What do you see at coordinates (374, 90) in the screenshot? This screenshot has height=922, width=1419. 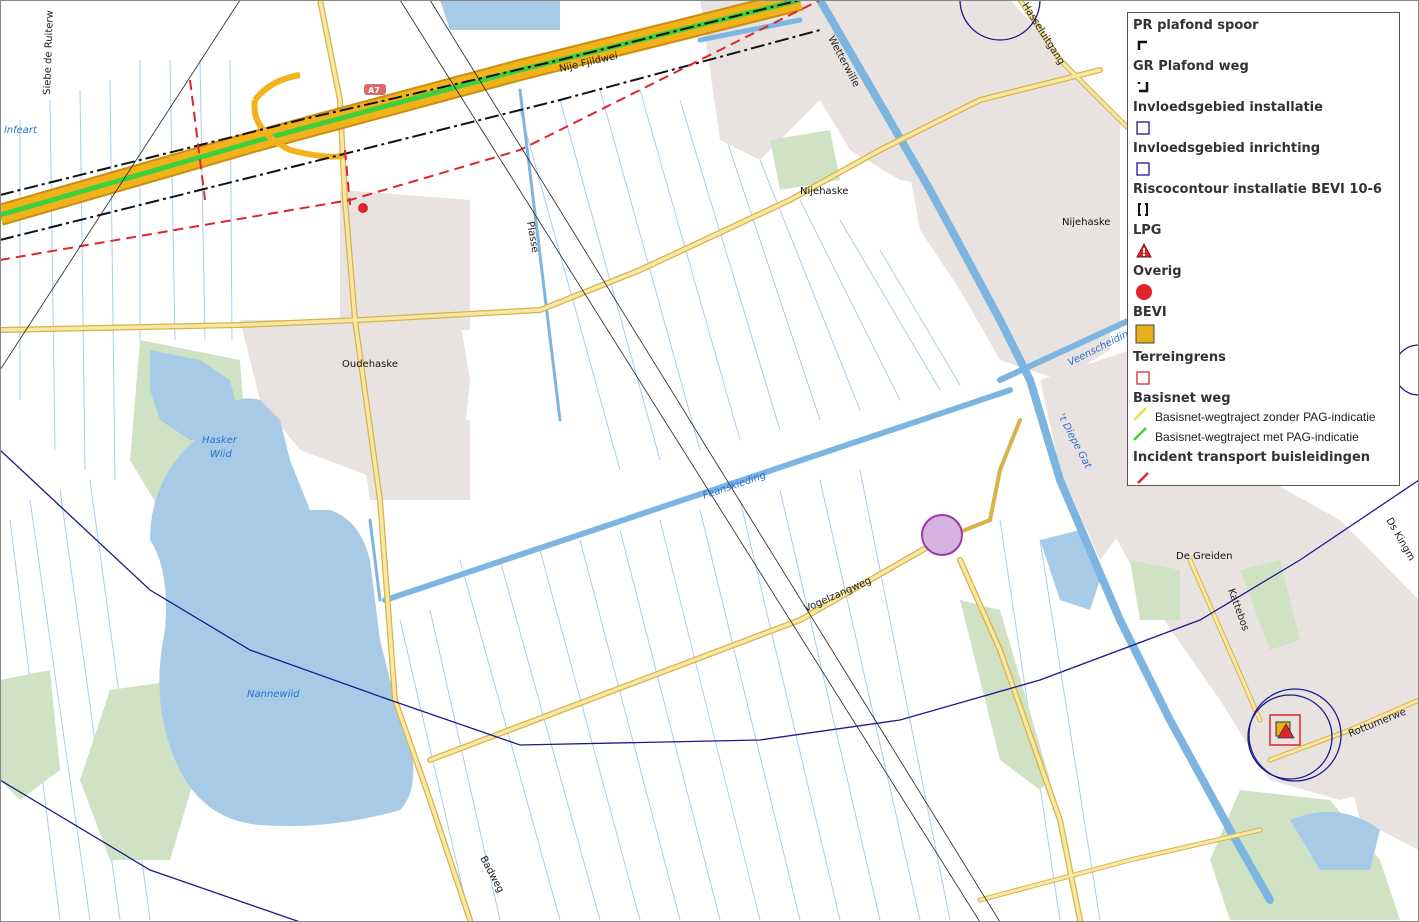 I see `label-a7: A7` at bounding box center [374, 90].